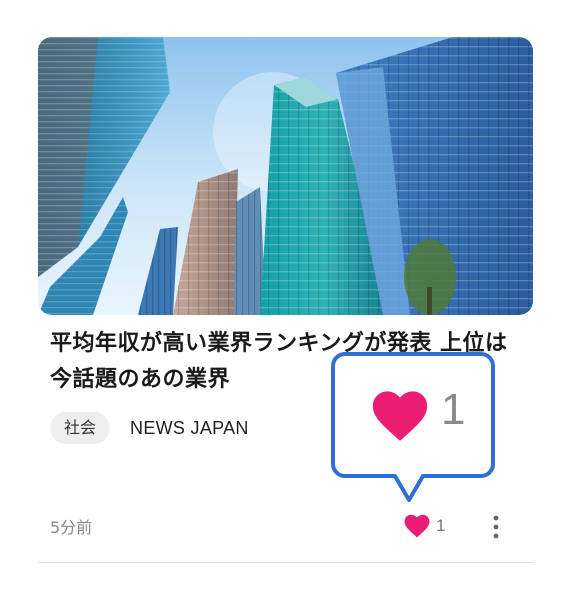  What do you see at coordinates (71, 527) in the screenshot?
I see `timestamp: 5分前` at bounding box center [71, 527].